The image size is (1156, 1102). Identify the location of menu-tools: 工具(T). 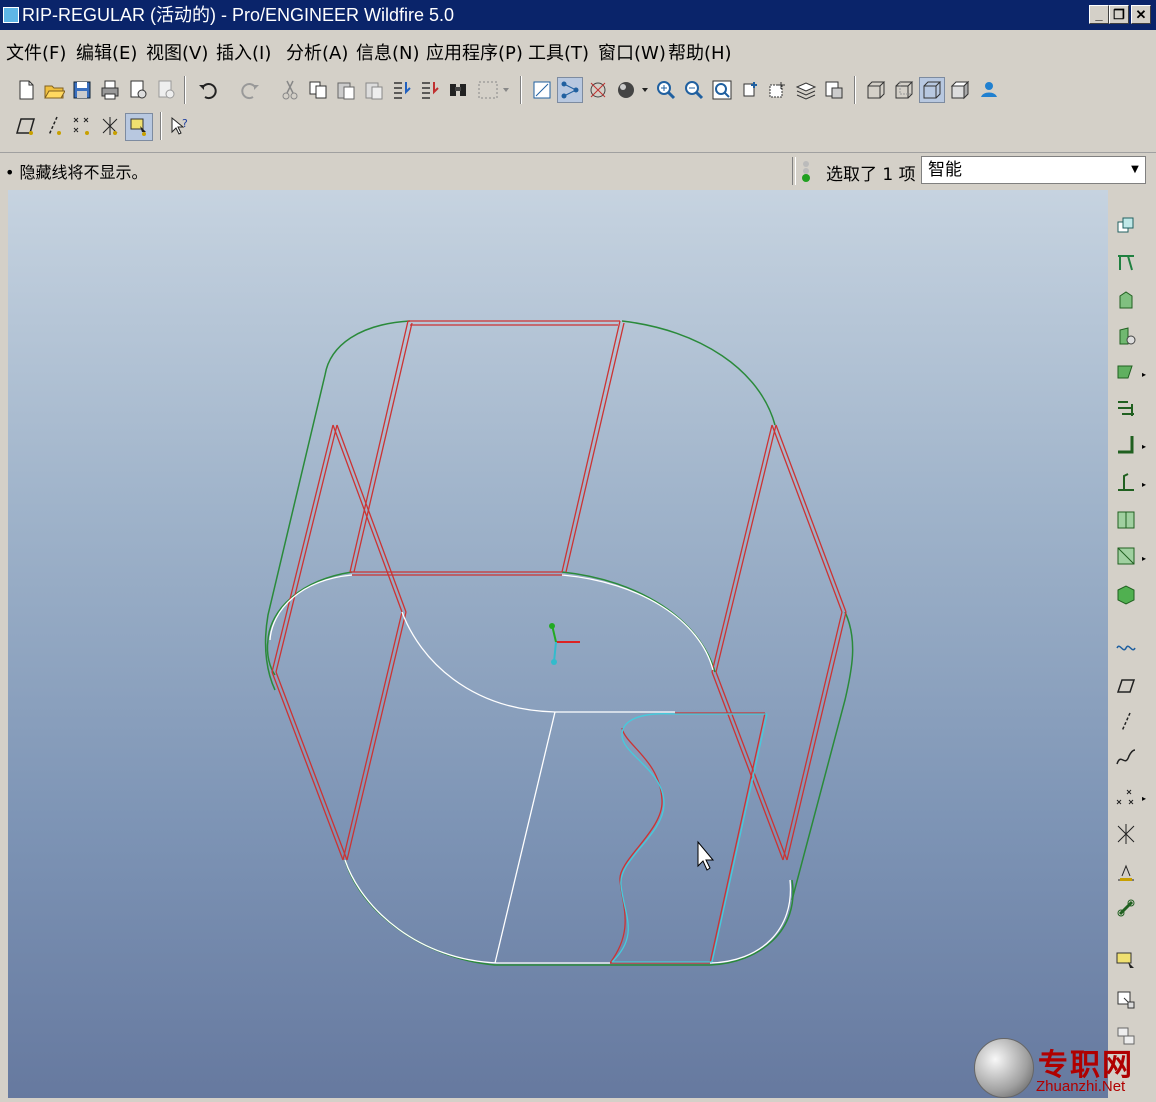
(558, 52).